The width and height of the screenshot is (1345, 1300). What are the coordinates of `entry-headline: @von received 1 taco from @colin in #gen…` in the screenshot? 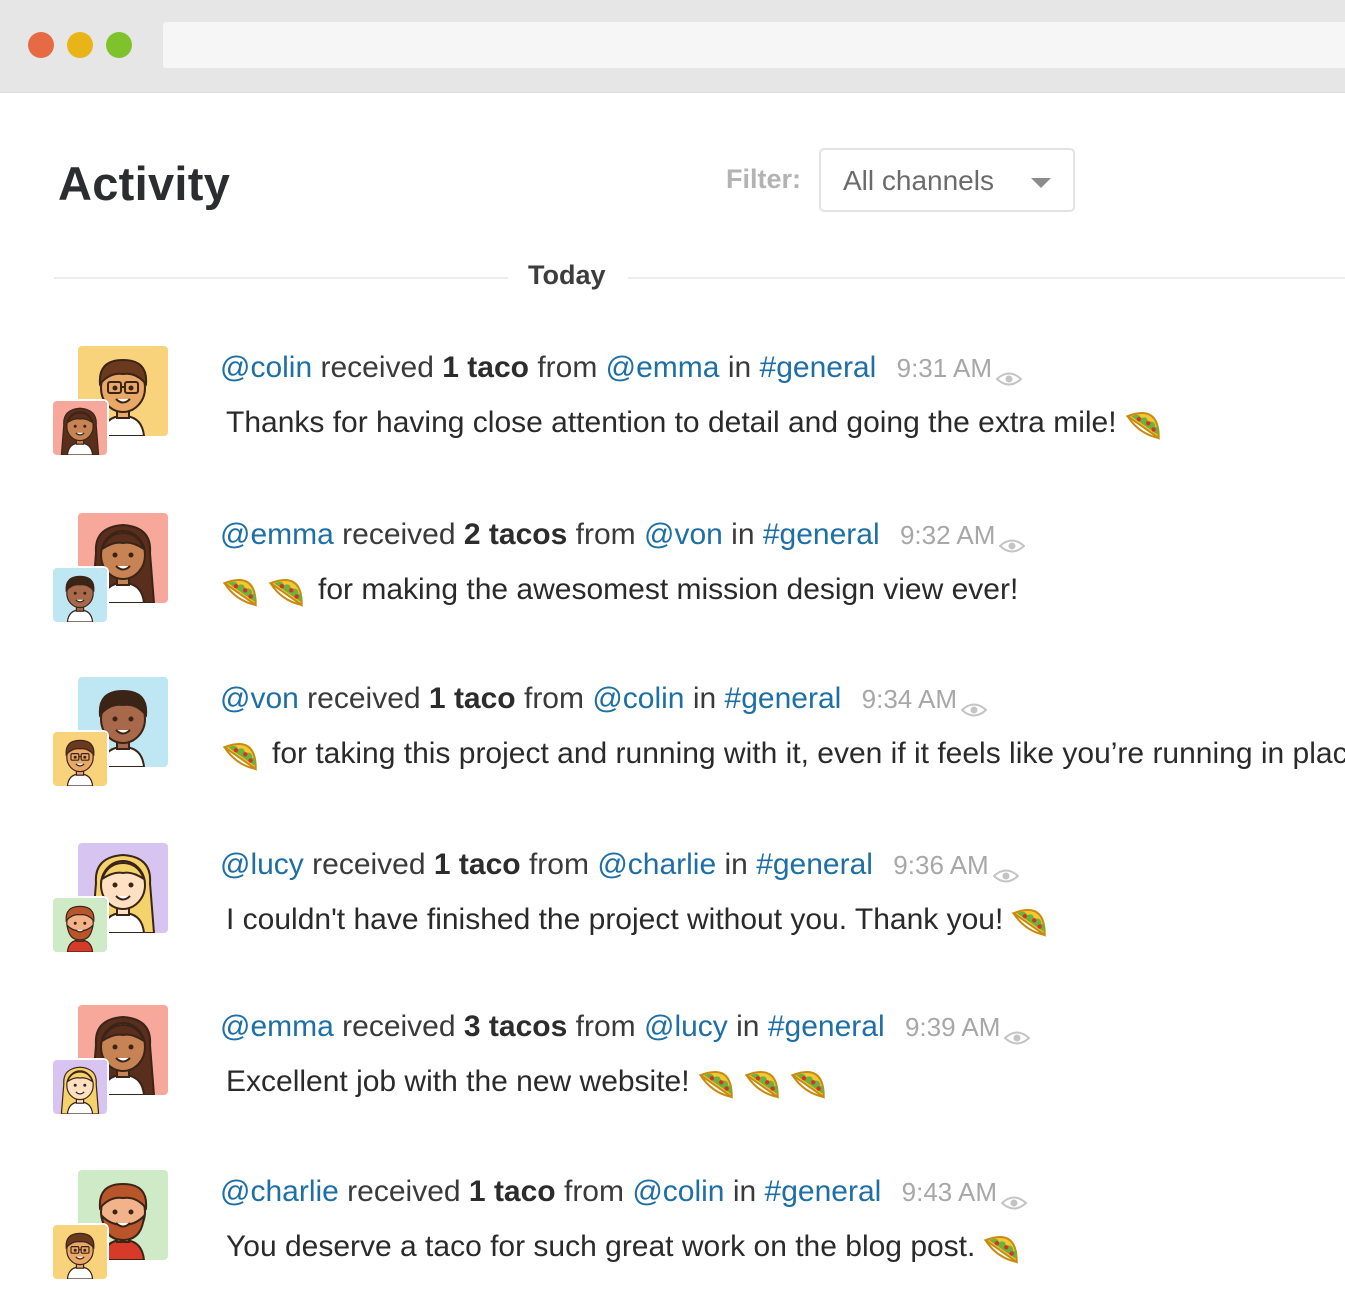 It's located at (604, 699).